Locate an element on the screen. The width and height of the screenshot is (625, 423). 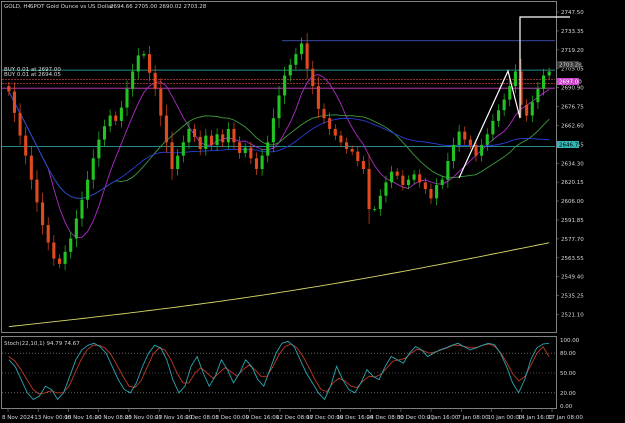
price-tick-label-0: 2747.50 is located at coordinates (572, 13).